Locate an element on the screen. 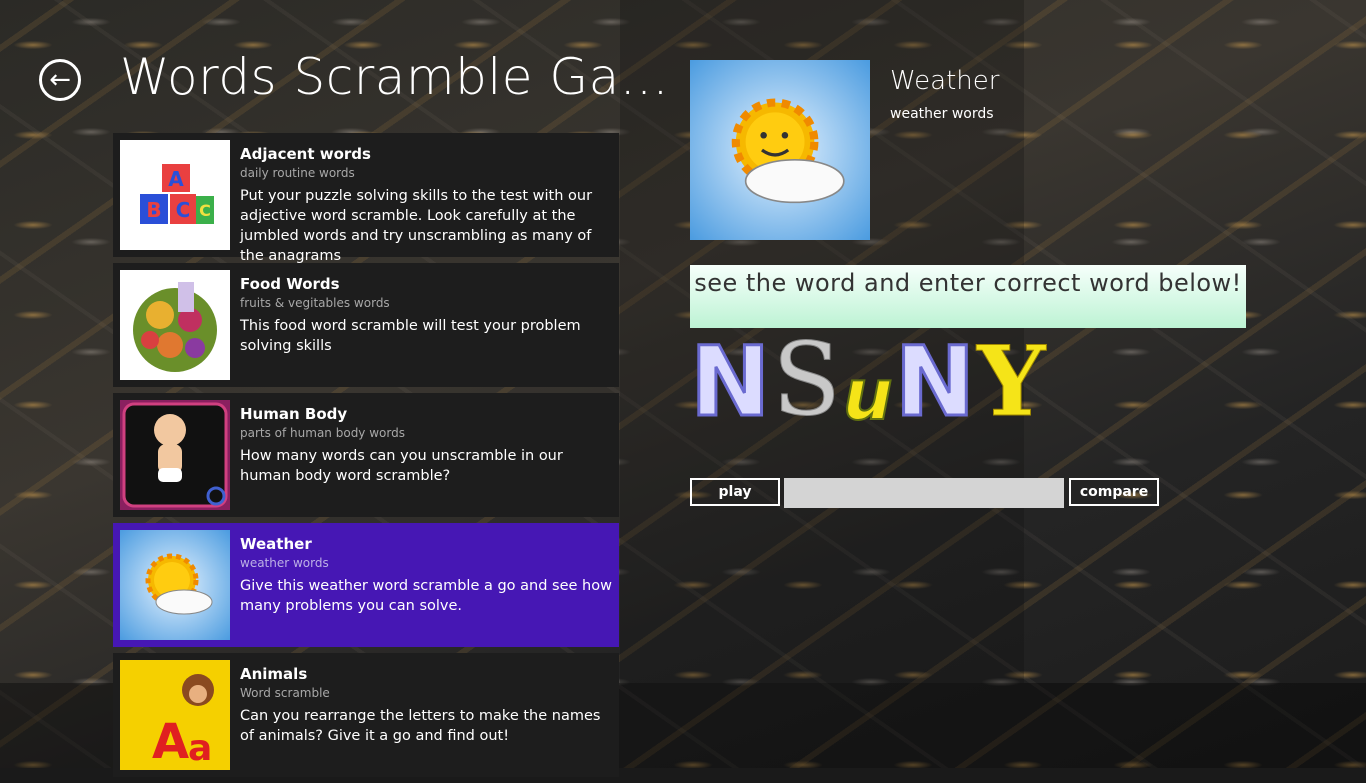 Image resolution: width=1366 pixels, height=783 pixels. compare-button: compare is located at coordinates (1114, 492).